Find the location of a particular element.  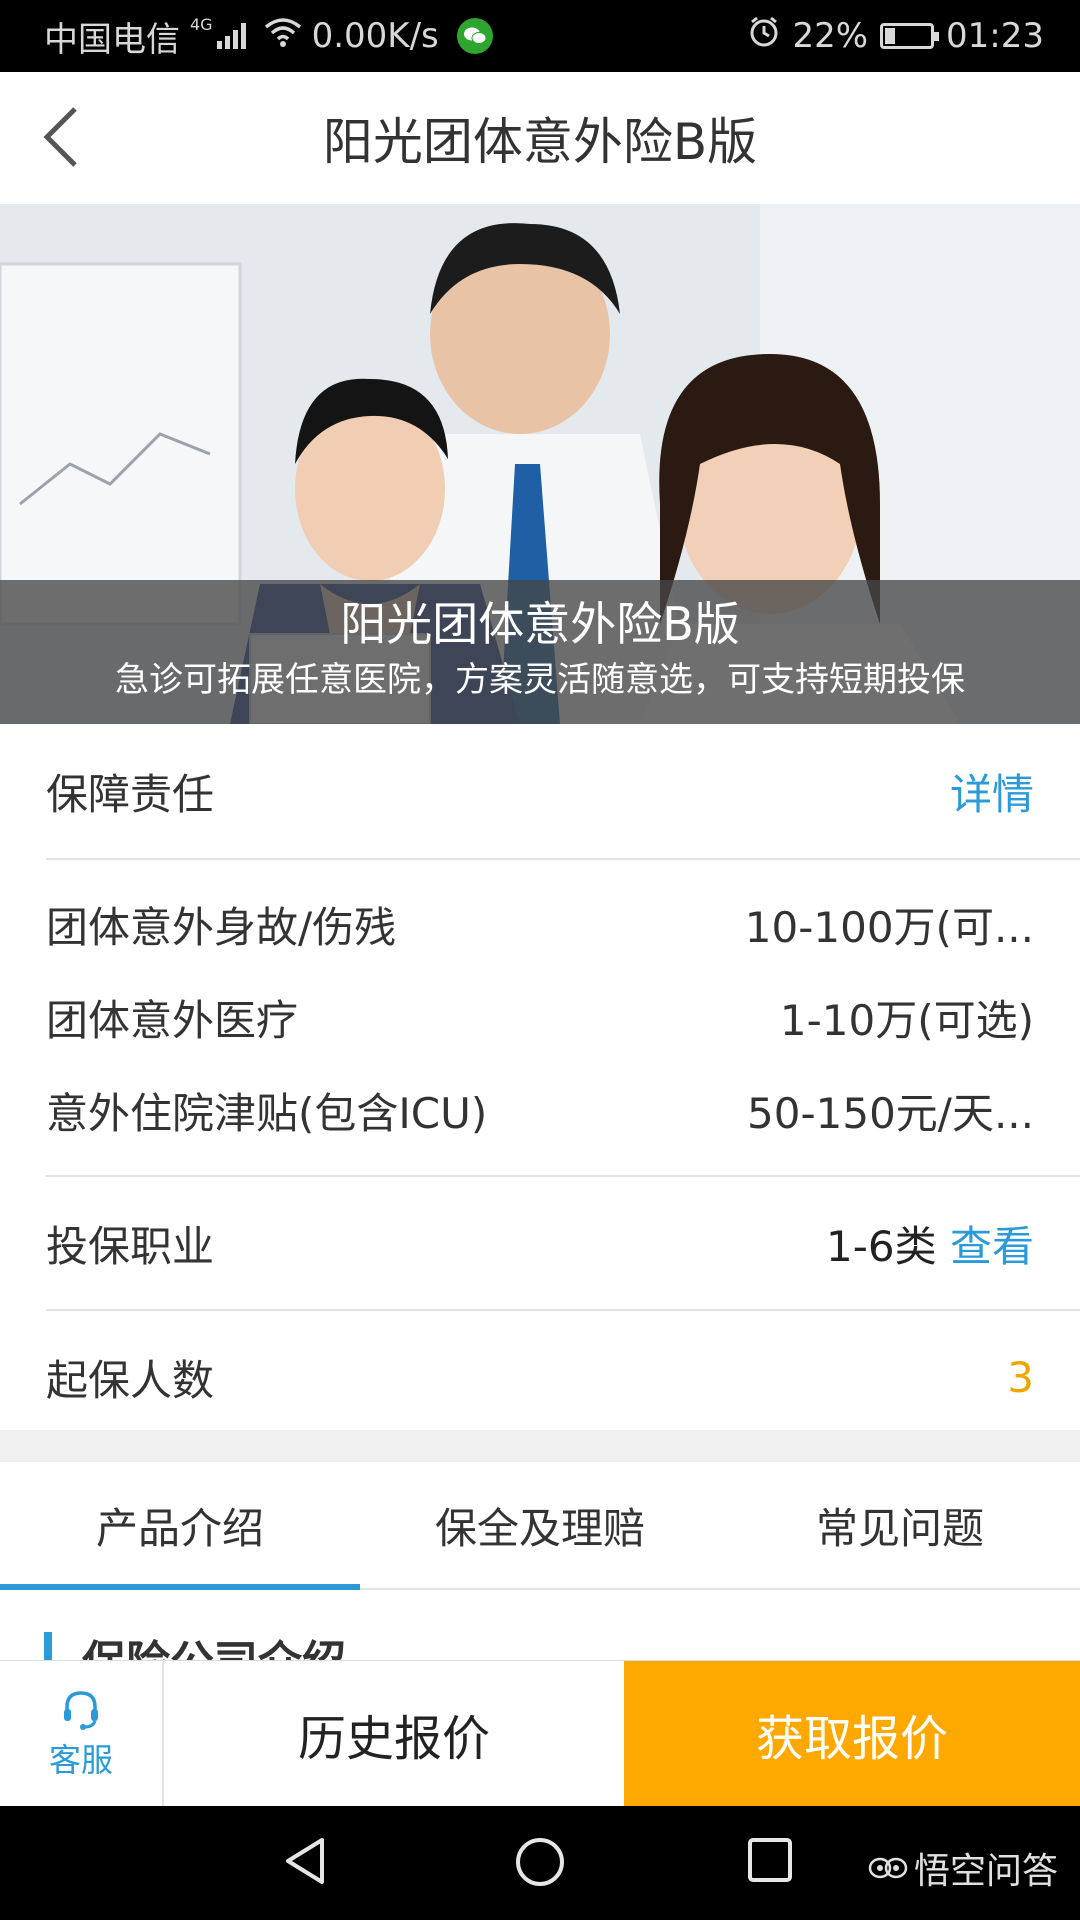

home-nav-button is located at coordinates (540, 1864).